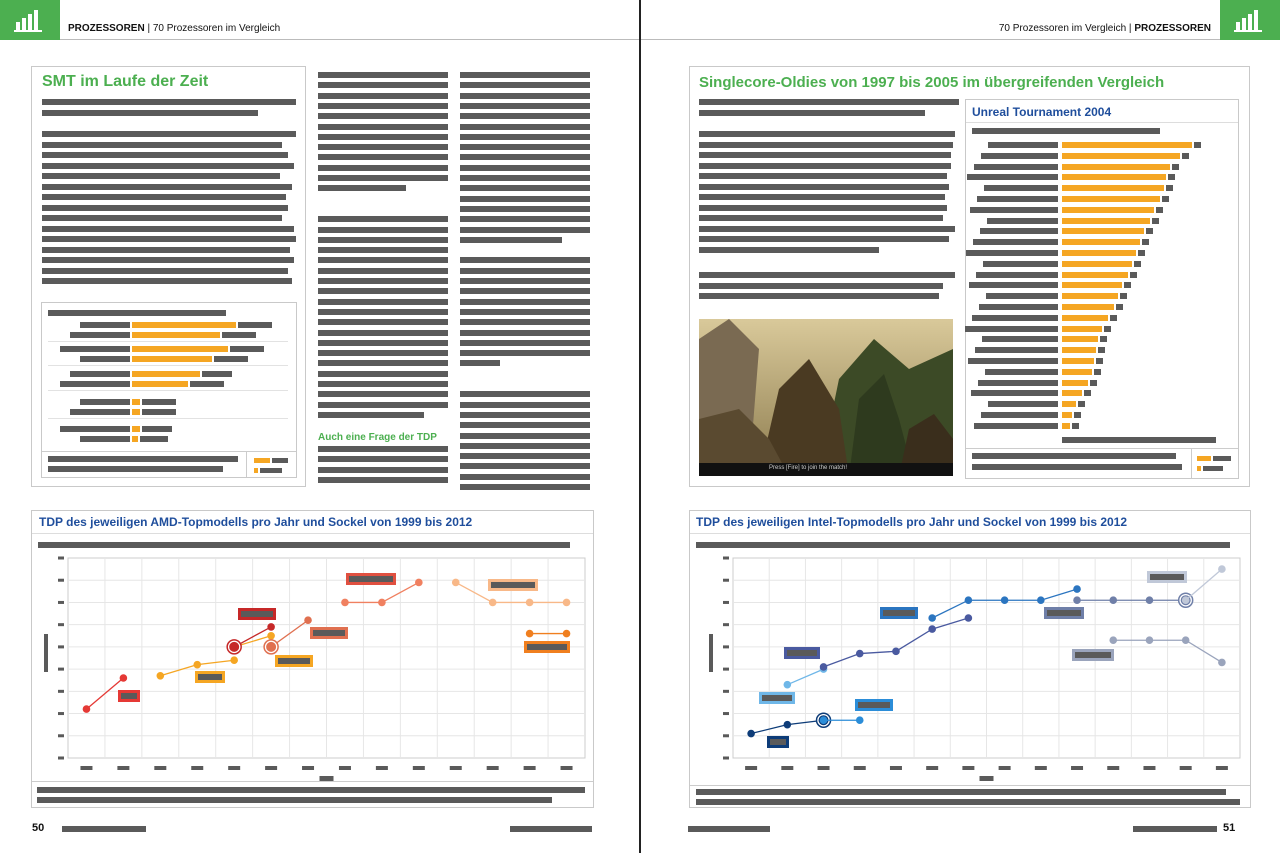 This screenshot has width=1280, height=853. I want to click on smt-bar-chart, so click(169, 390).